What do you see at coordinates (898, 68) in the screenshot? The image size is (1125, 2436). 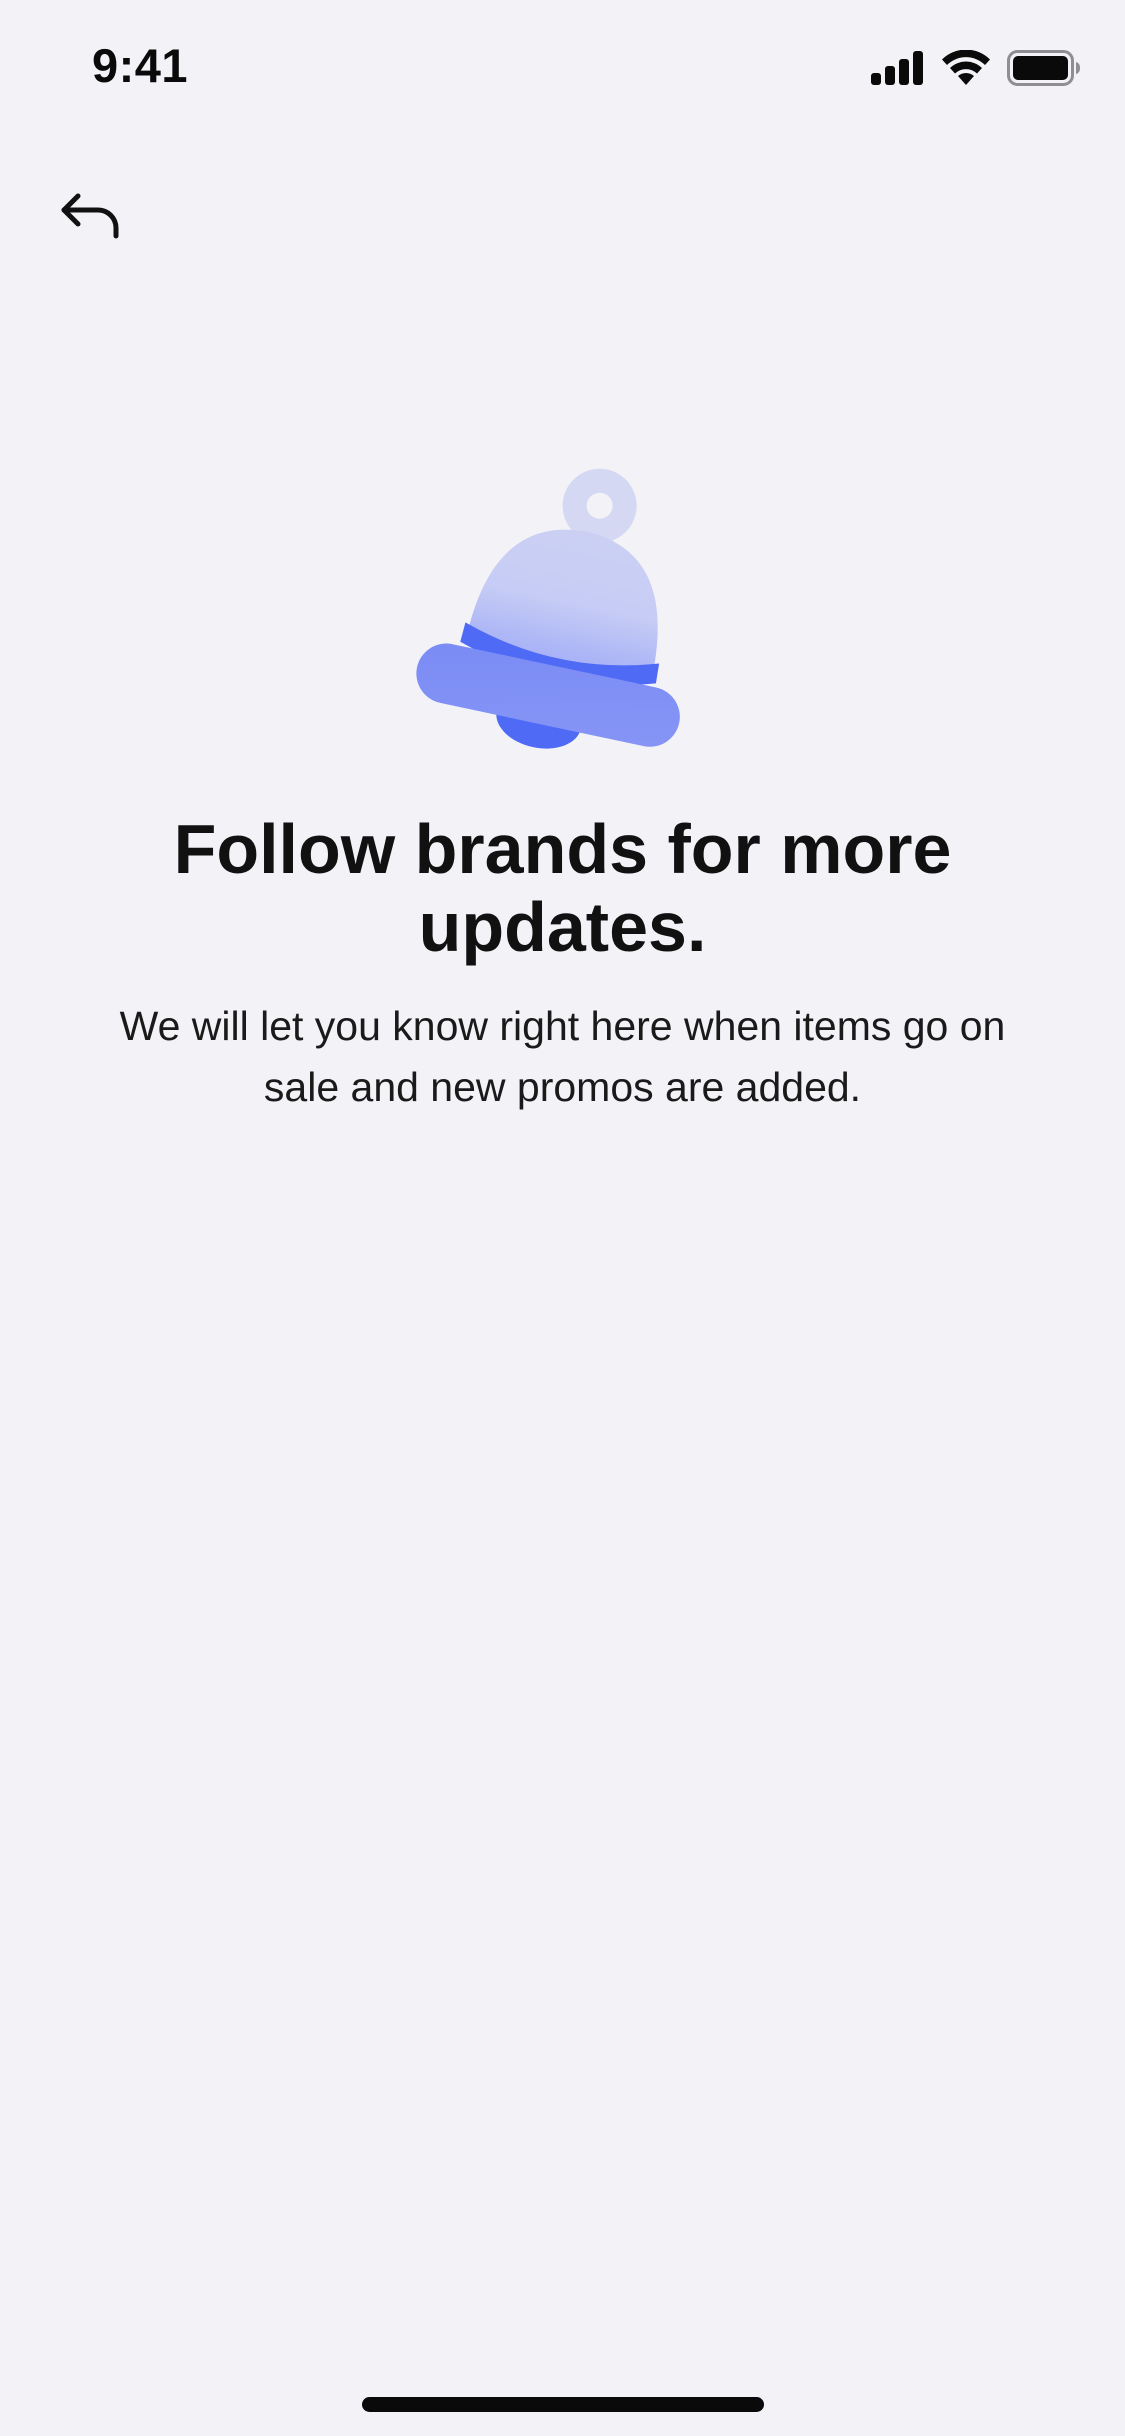 I see `cellular-signal-icon` at bounding box center [898, 68].